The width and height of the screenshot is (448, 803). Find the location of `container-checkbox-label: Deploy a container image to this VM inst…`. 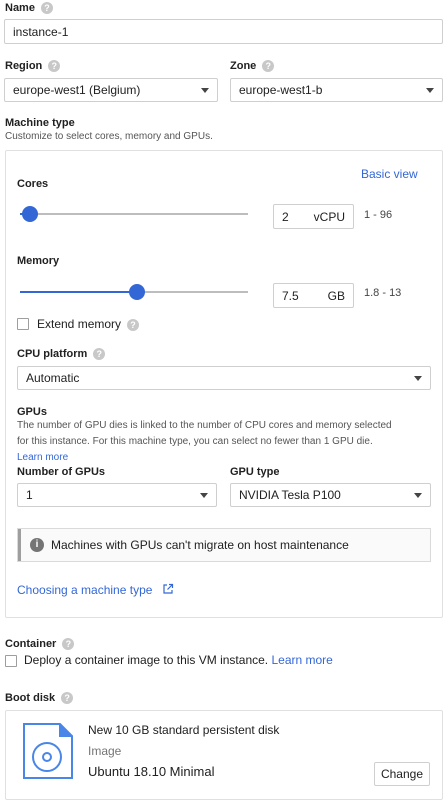

container-checkbox-label: Deploy a container image to this VM inst… is located at coordinates (178, 660).